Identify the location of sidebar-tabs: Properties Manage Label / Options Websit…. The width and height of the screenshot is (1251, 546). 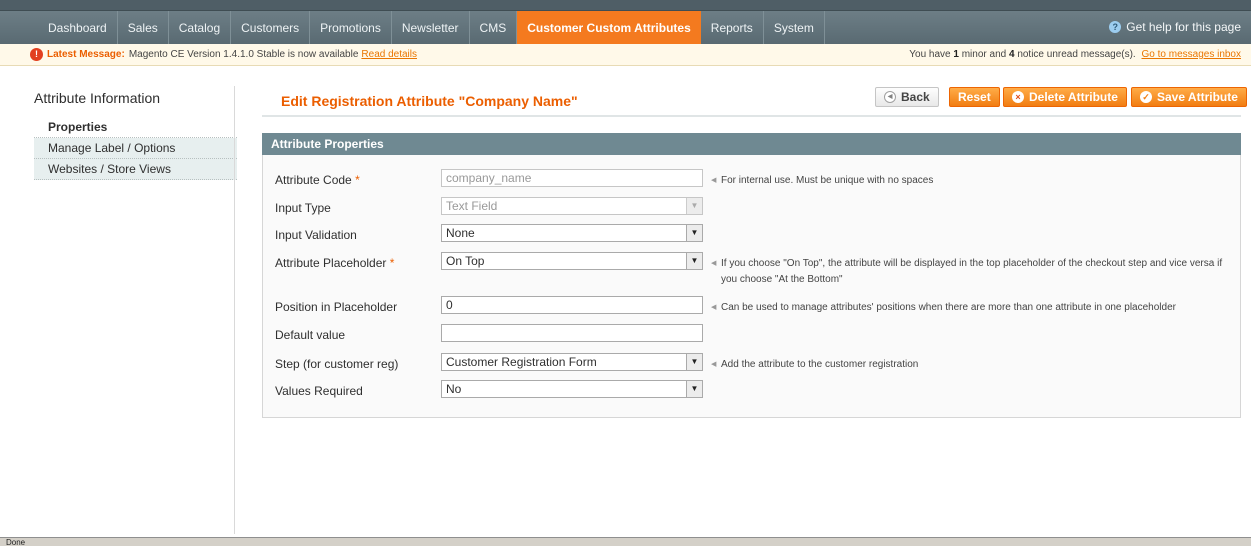
(135, 148).